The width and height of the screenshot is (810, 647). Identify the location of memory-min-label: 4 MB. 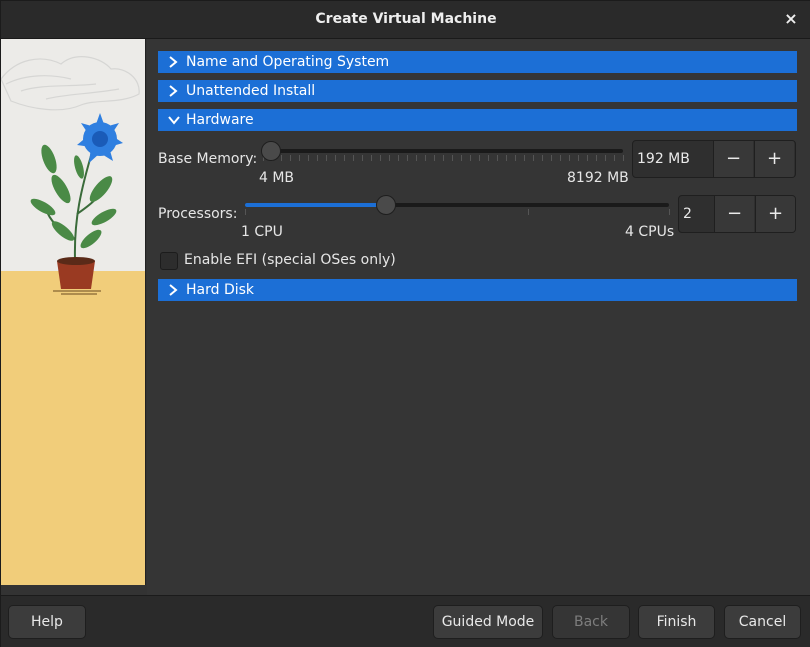
(277, 178).